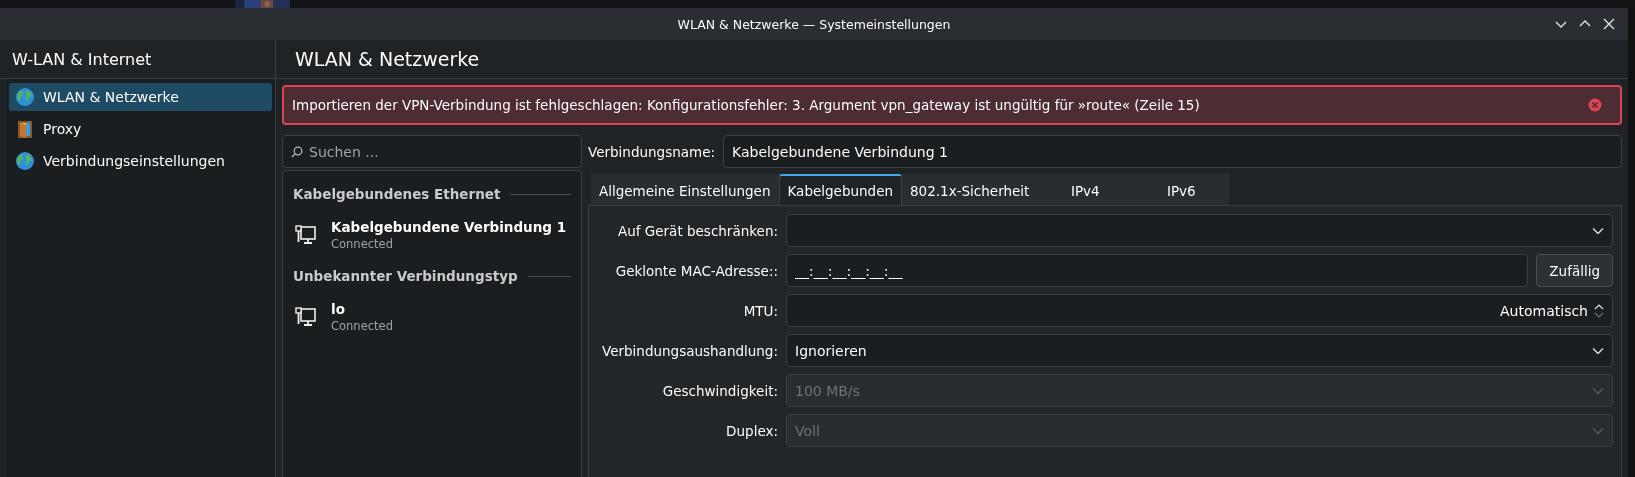 The width and height of the screenshot is (1635, 477). Describe the element at coordinates (140, 97) in the screenshot. I see `sidebar-item: WLAN & Netzwerke` at that location.